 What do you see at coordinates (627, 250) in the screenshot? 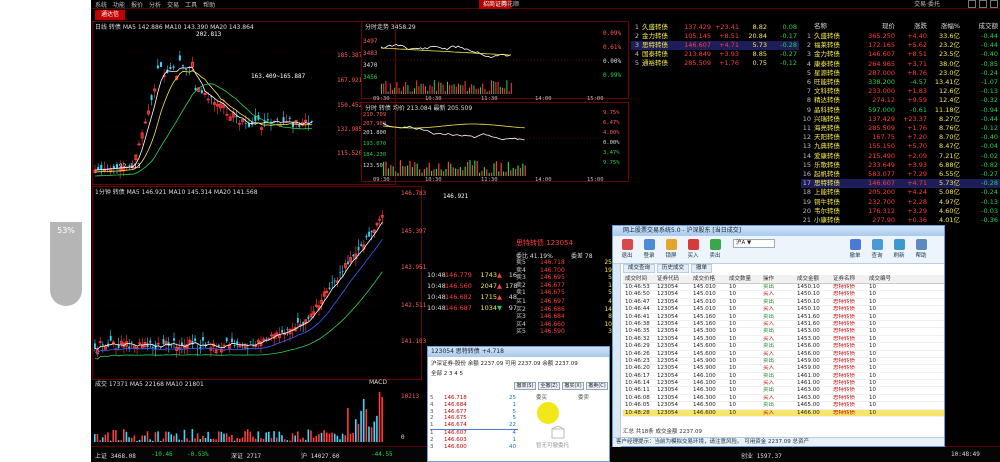
I see `exit-button: 退出` at bounding box center [627, 250].